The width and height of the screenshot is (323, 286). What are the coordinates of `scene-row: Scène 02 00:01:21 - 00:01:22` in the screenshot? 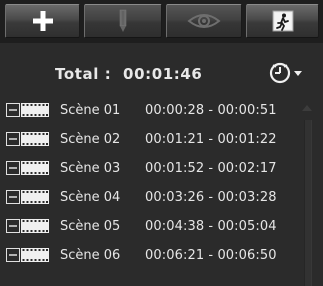 It's located at (150, 139).